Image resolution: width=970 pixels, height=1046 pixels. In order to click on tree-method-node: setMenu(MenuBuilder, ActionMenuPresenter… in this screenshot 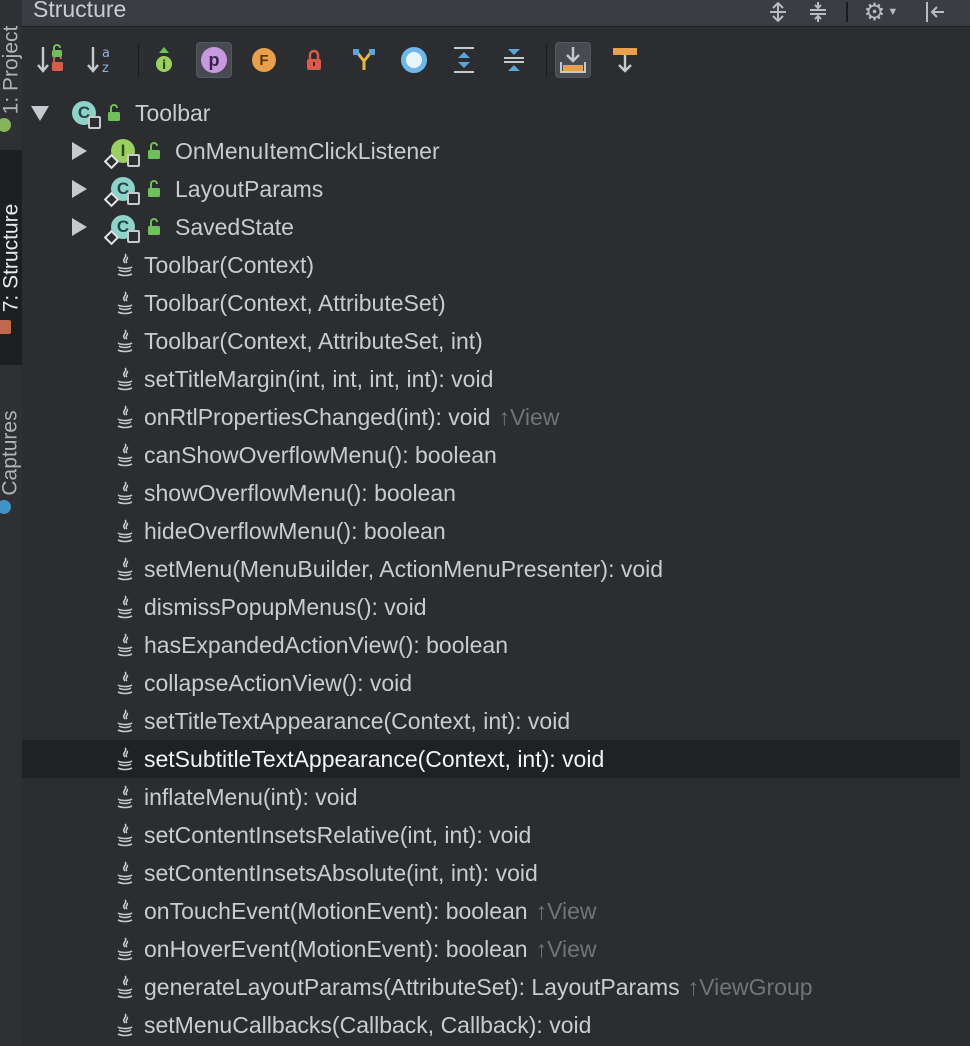, I will do `click(491, 569)`.